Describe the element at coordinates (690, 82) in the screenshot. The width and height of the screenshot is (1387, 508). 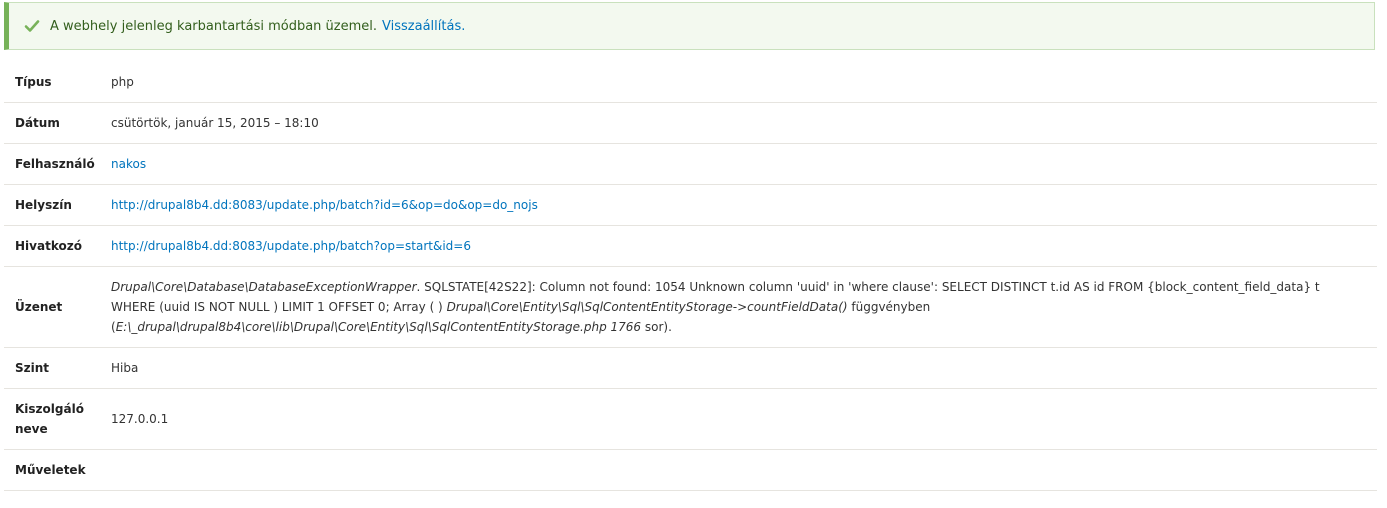
I see `row-type: Típus php` at that location.